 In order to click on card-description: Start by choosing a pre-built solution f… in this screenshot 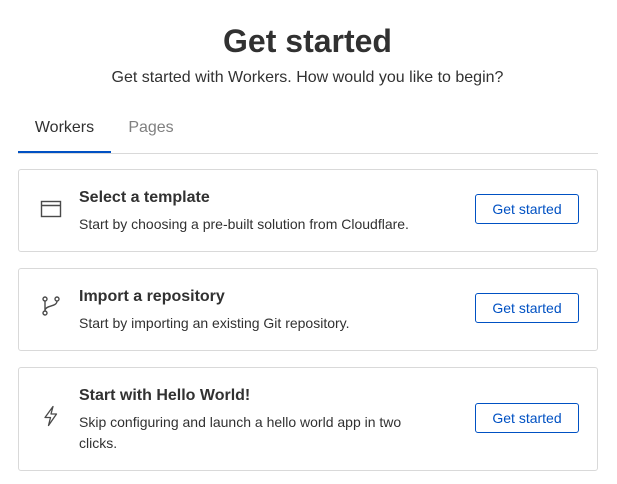, I will do `click(244, 224)`.